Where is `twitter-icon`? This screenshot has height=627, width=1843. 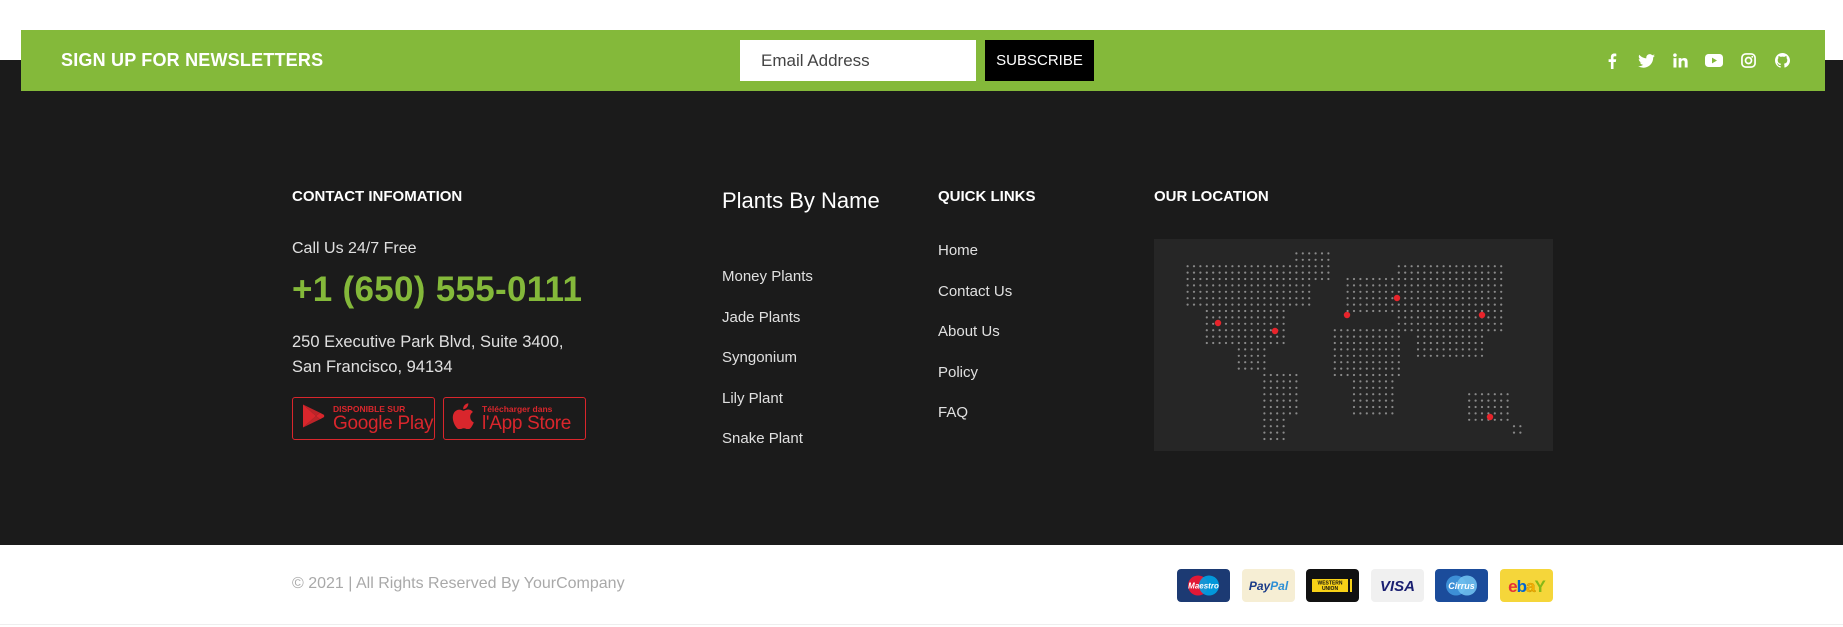
twitter-icon is located at coordinates (1646, 61).